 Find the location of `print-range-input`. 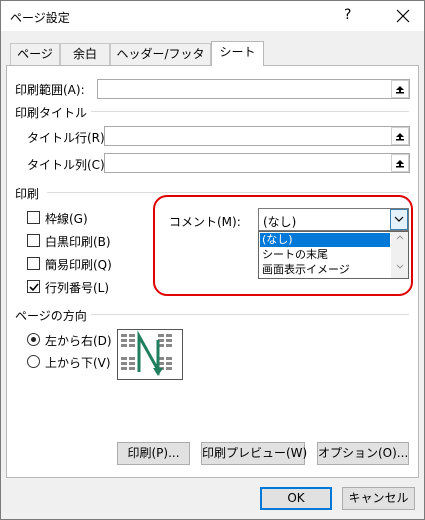

print-range-input is located at coordinates (253, 89).